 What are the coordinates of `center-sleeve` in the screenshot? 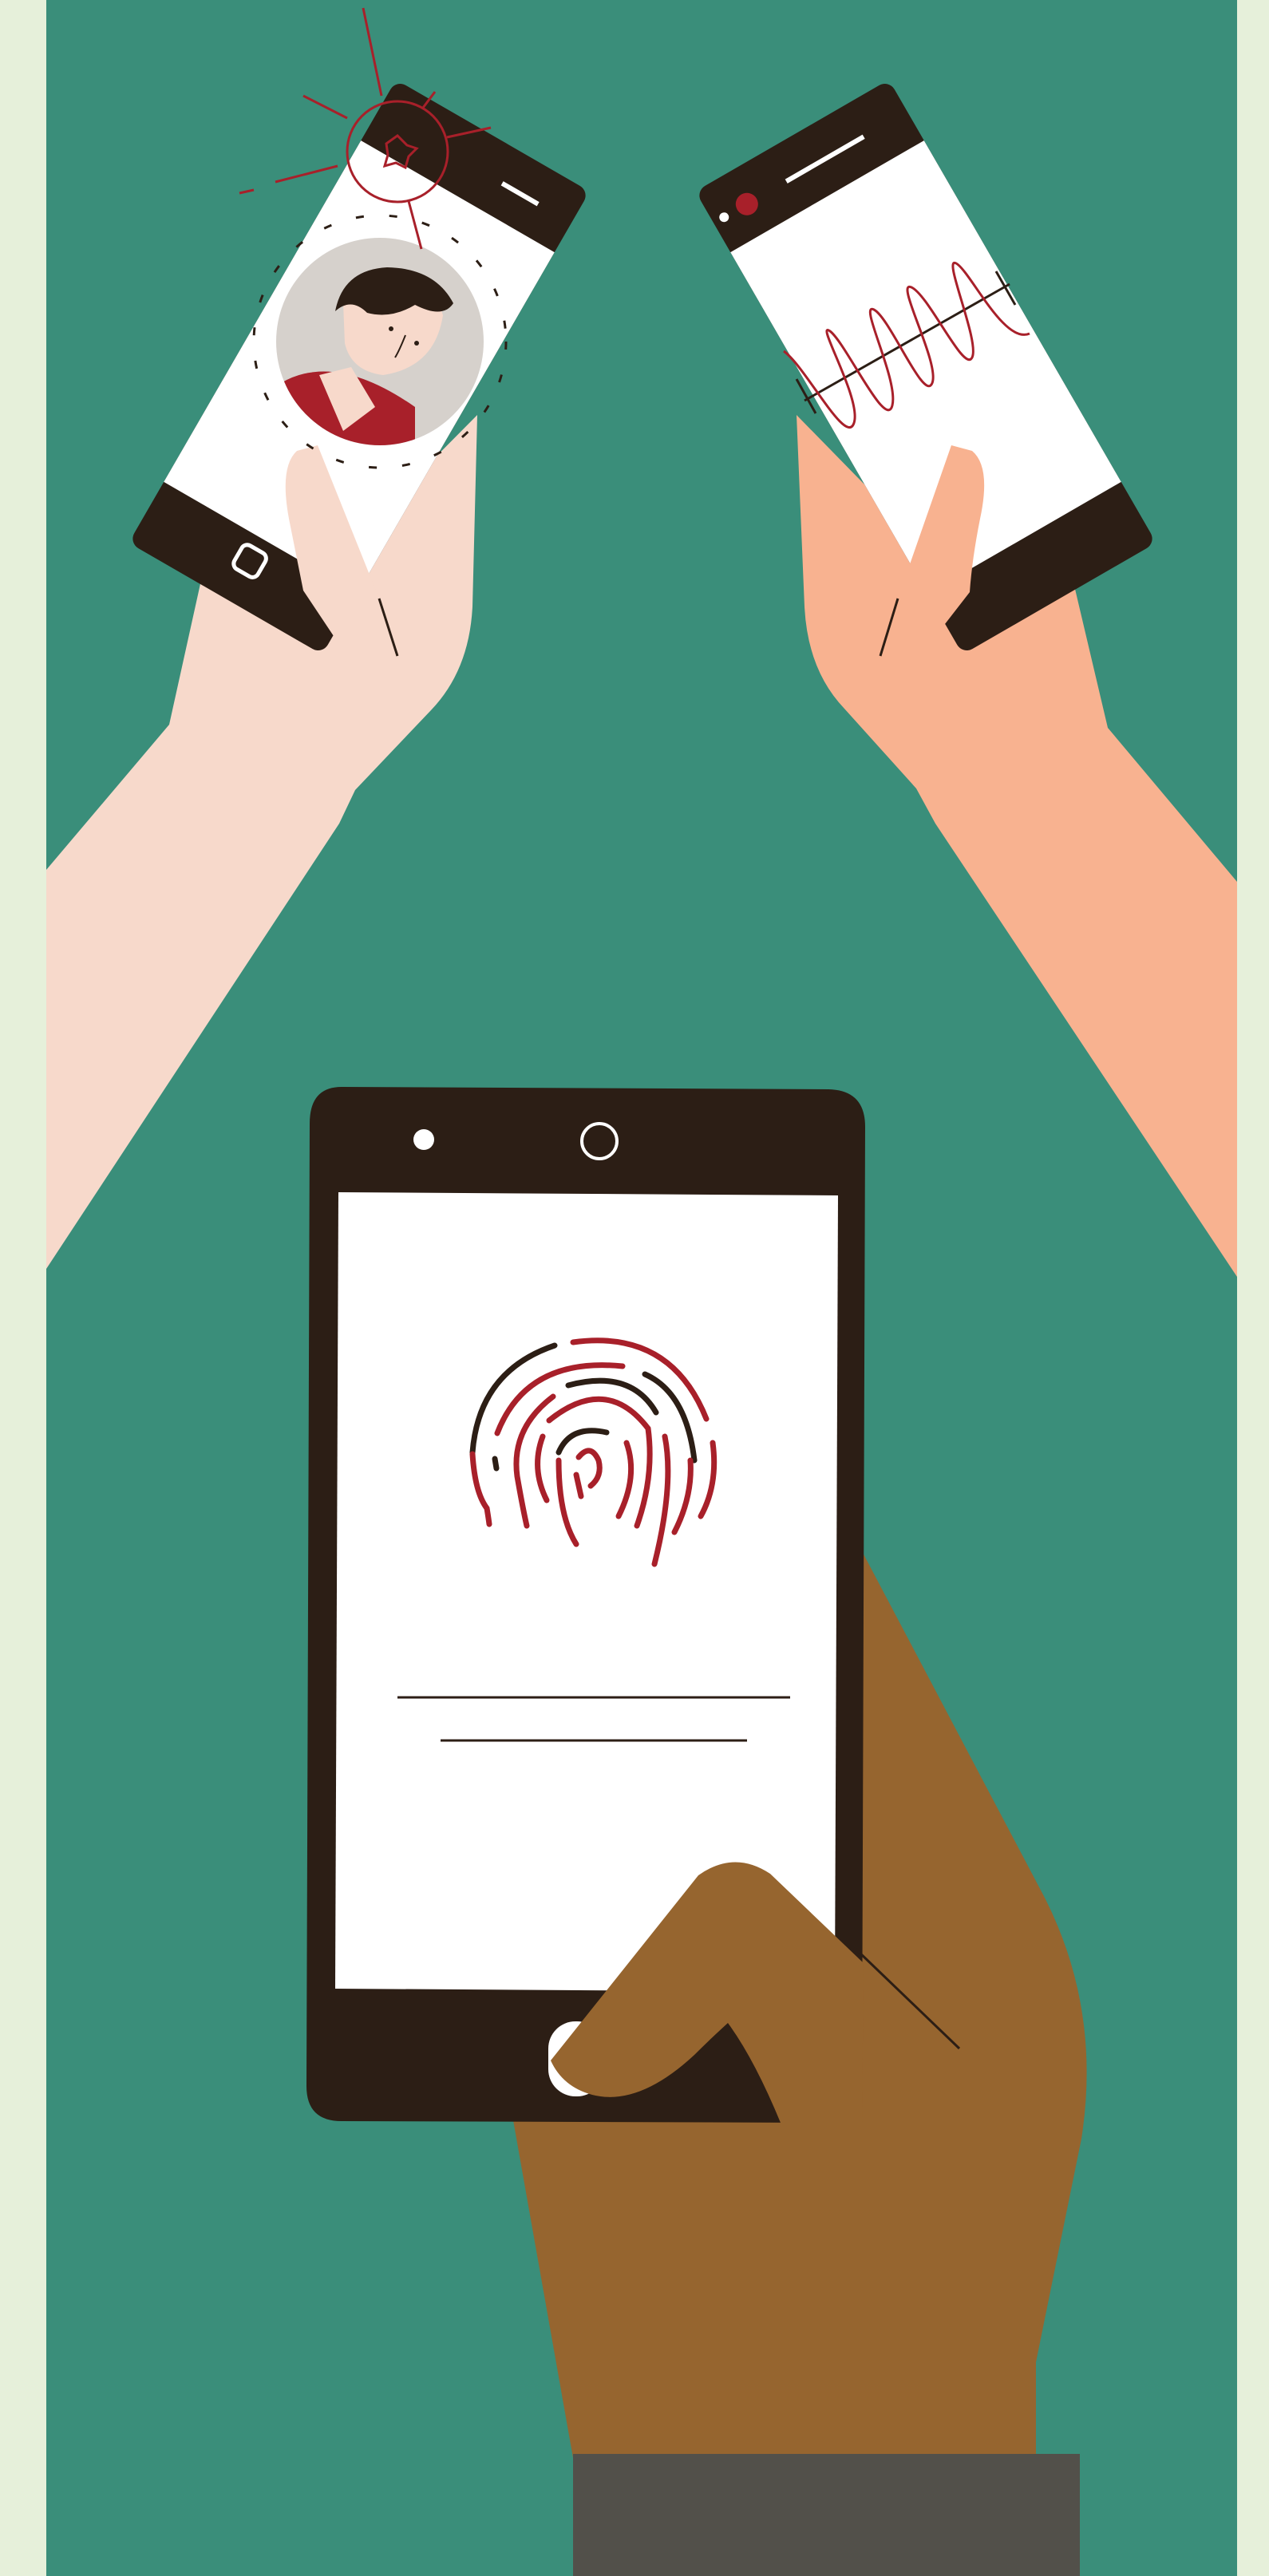 It's located at (826, 2515).